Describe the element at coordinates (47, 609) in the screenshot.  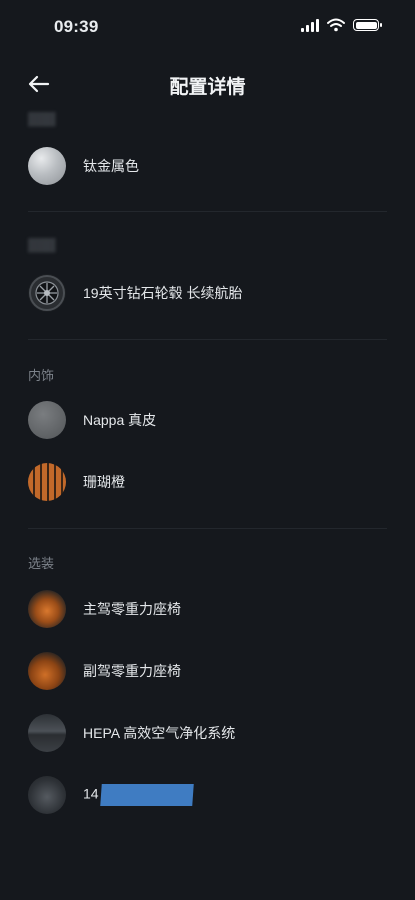
I see `driver-seat-image` at that location.